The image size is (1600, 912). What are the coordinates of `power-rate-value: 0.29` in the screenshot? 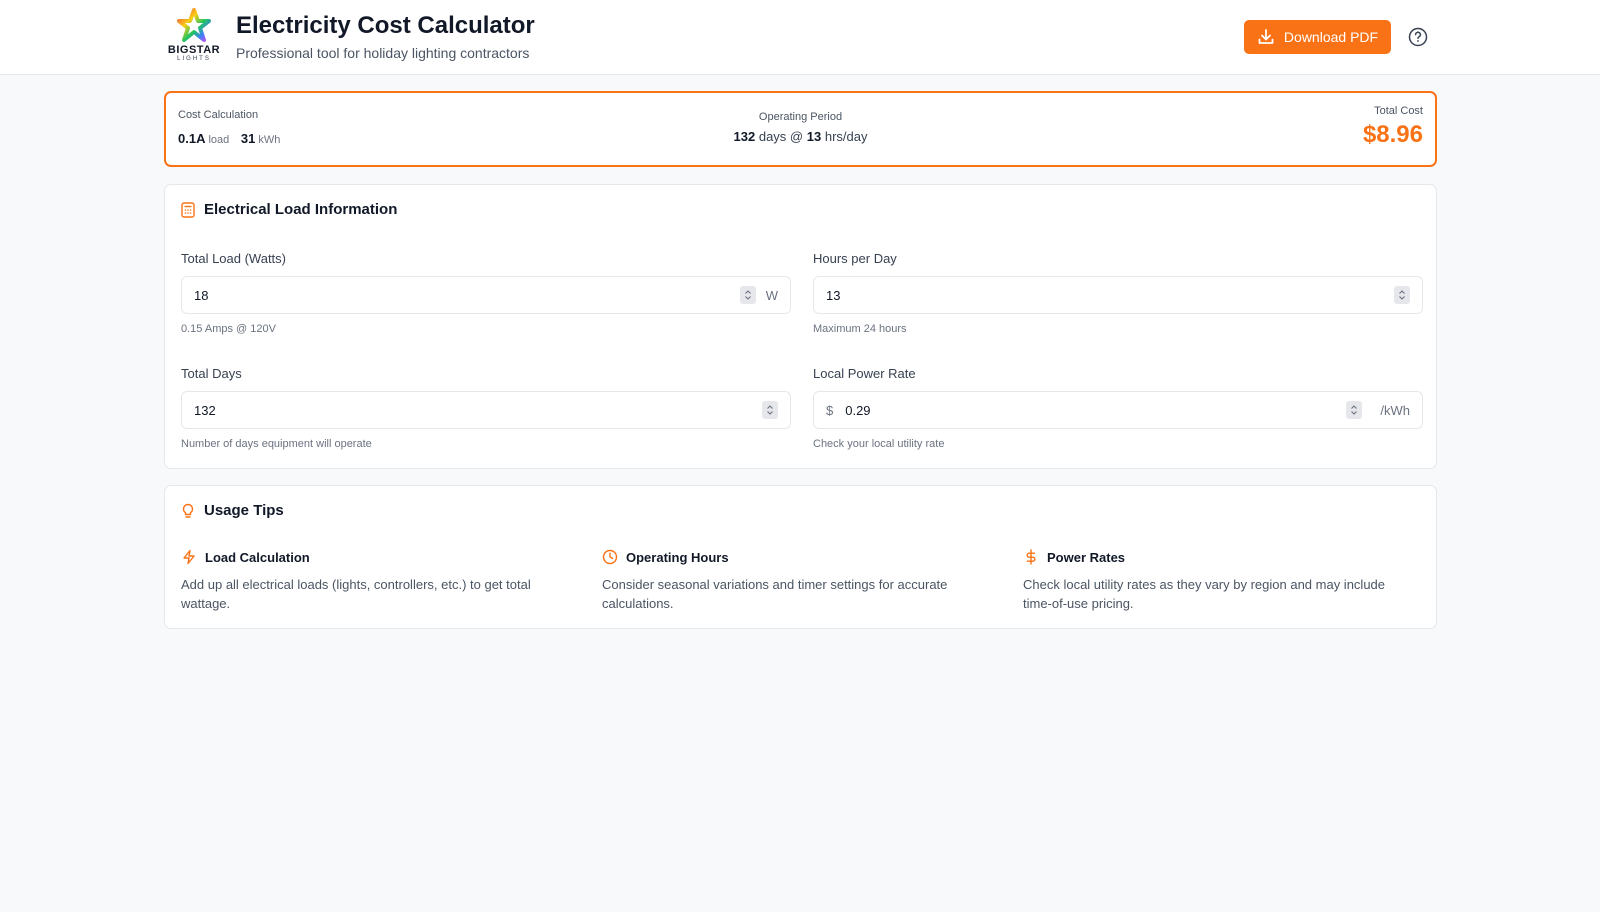 It's located at (1095, 410).